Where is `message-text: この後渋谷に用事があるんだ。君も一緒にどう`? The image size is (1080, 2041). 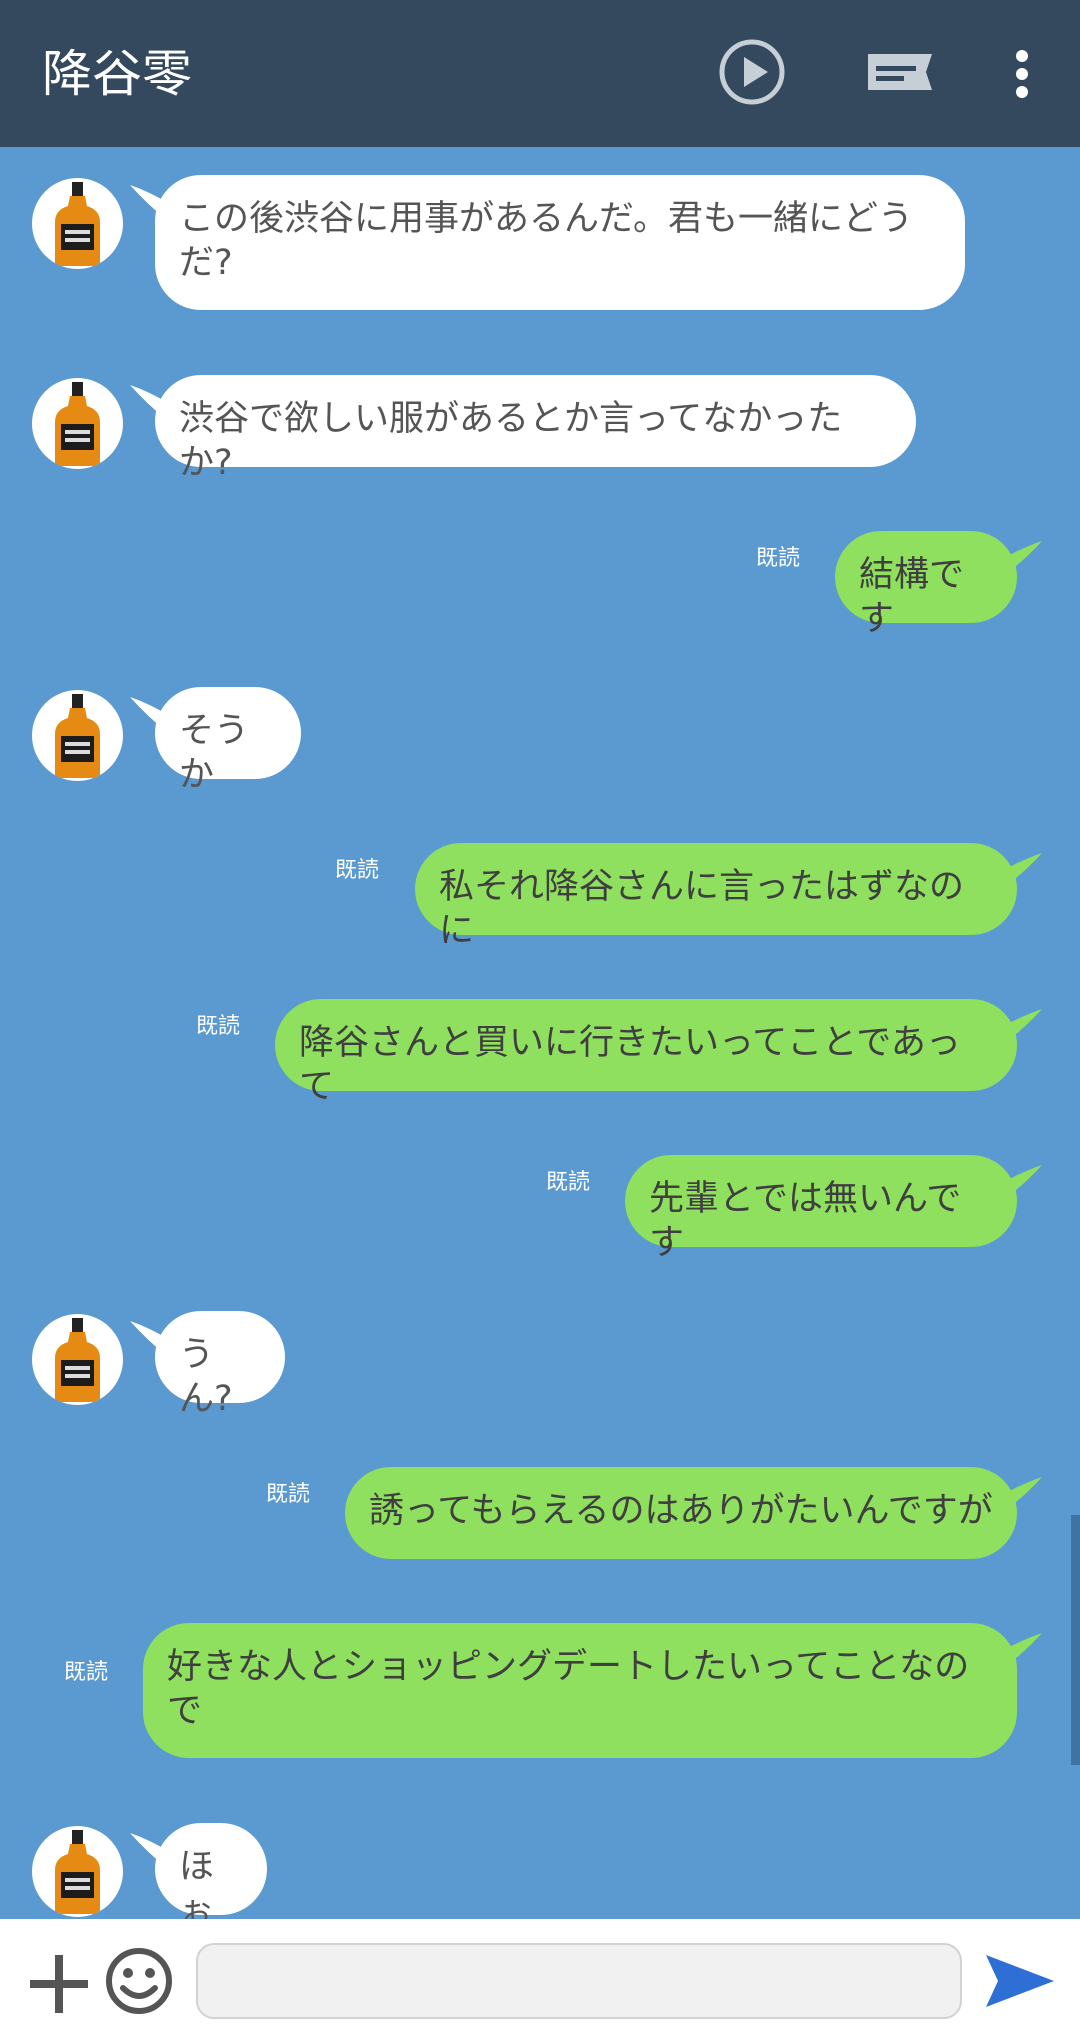
message-text: この後渋谷に用事があるんだ。君も一緒にどう is located at coordinates (546, 219).